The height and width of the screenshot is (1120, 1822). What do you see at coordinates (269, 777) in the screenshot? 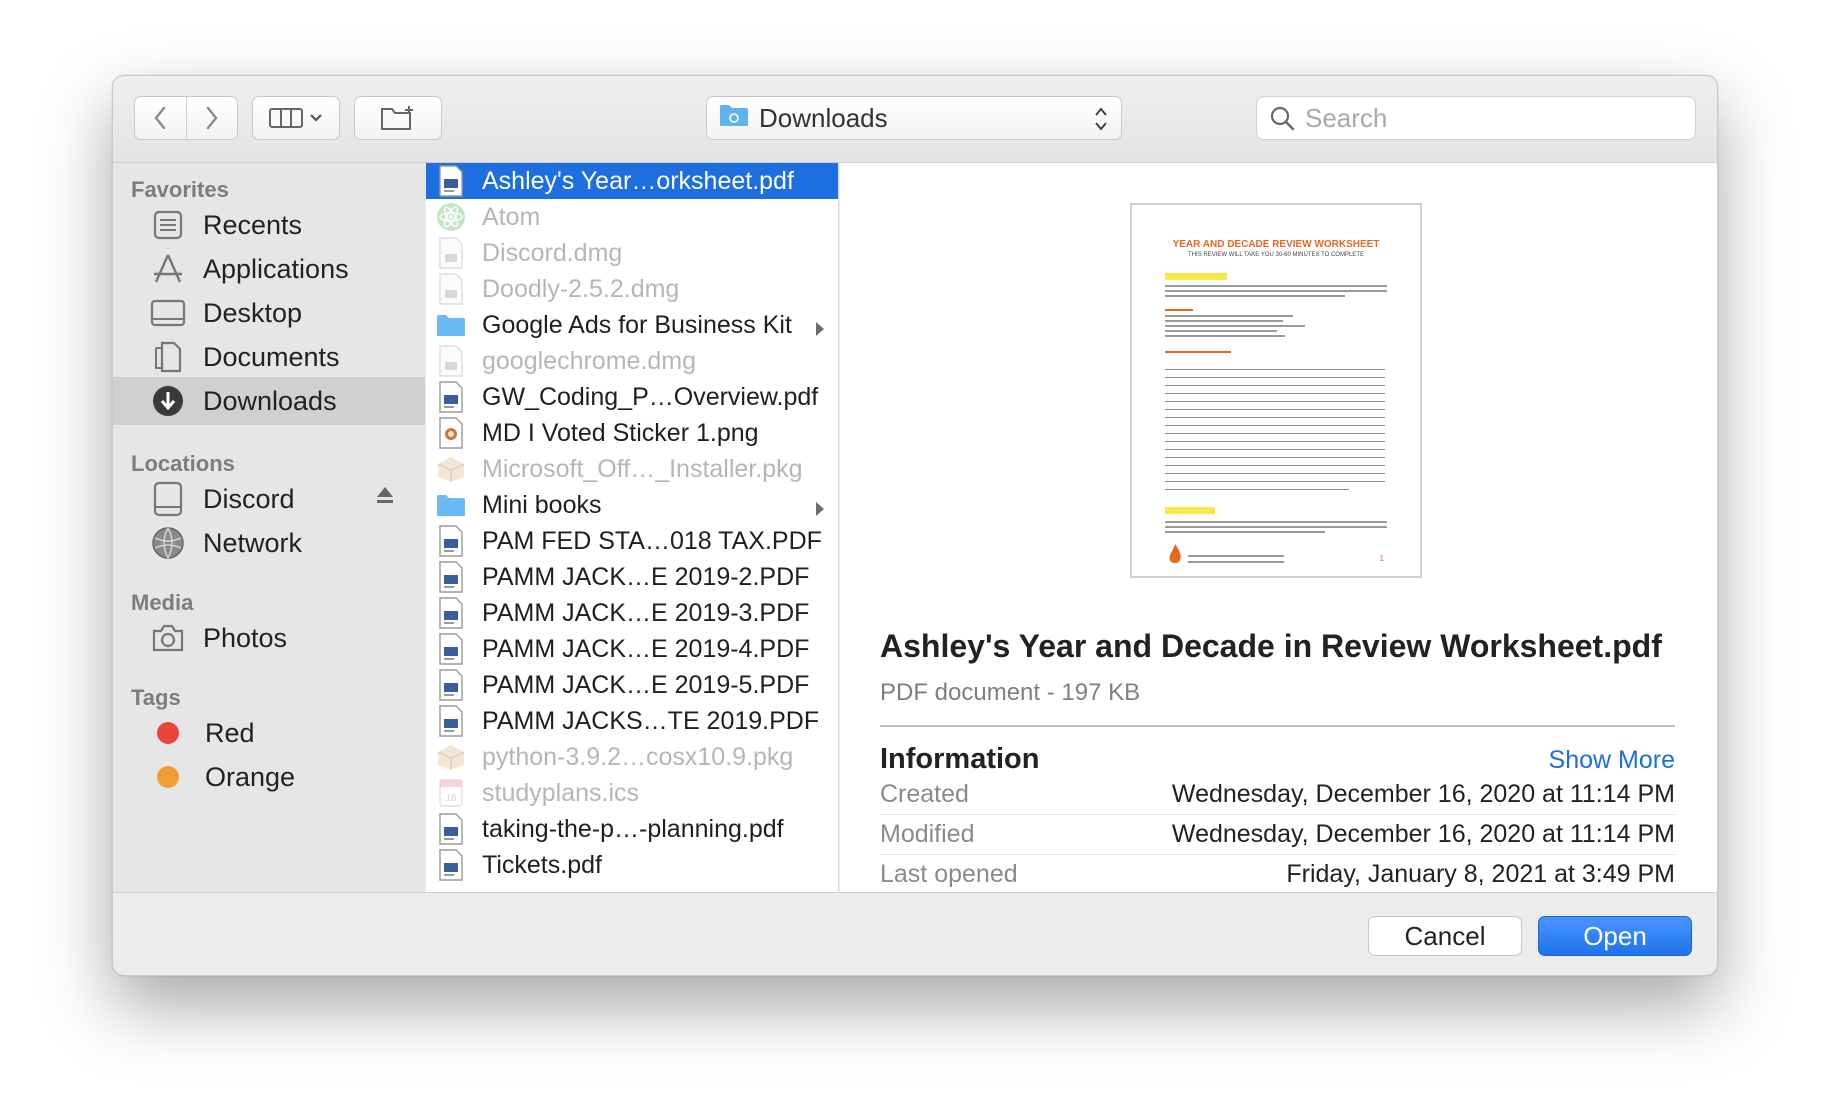
I see `sidebar-tag-orange: Orange` at bounding box center [269, 777].